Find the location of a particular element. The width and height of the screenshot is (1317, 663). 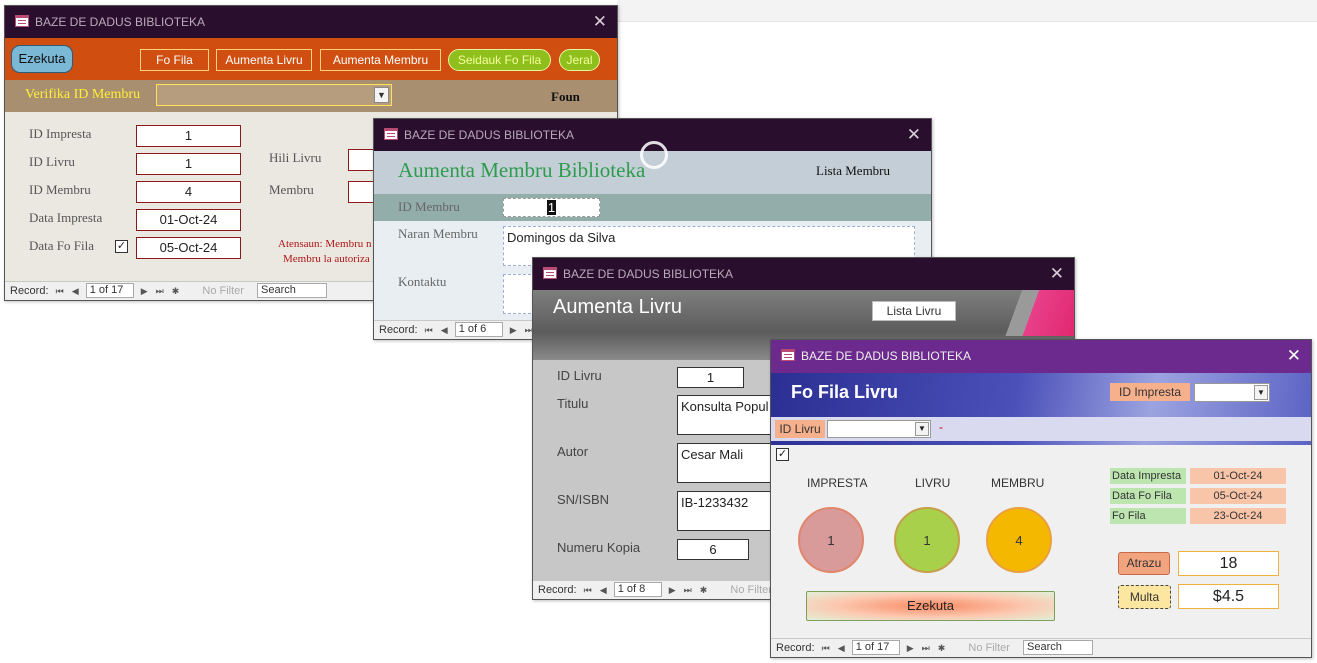

aumenta-livru-button: Aumenta Livru is located at coordinates (264, 60).